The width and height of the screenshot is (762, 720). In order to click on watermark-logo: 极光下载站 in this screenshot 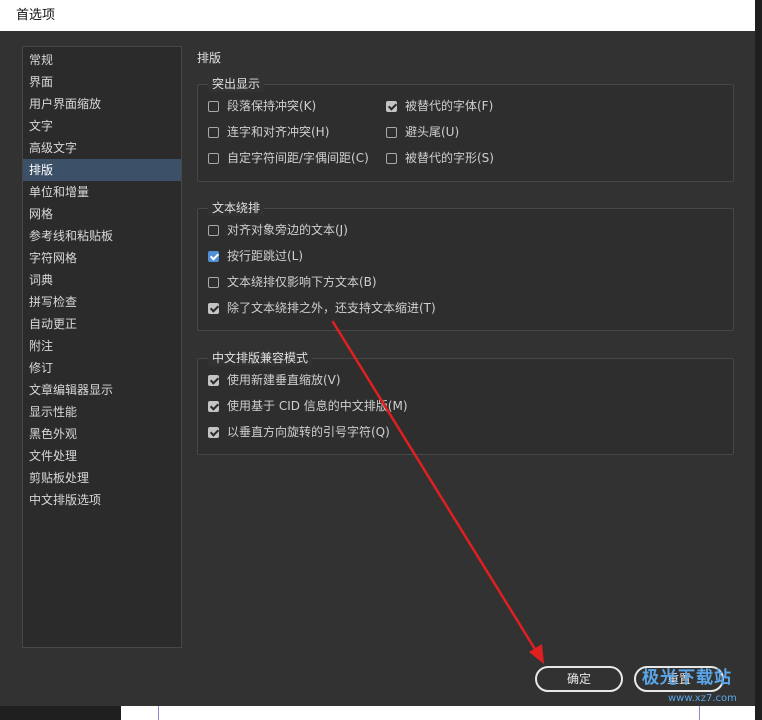, I will do `click(687, 678)`.